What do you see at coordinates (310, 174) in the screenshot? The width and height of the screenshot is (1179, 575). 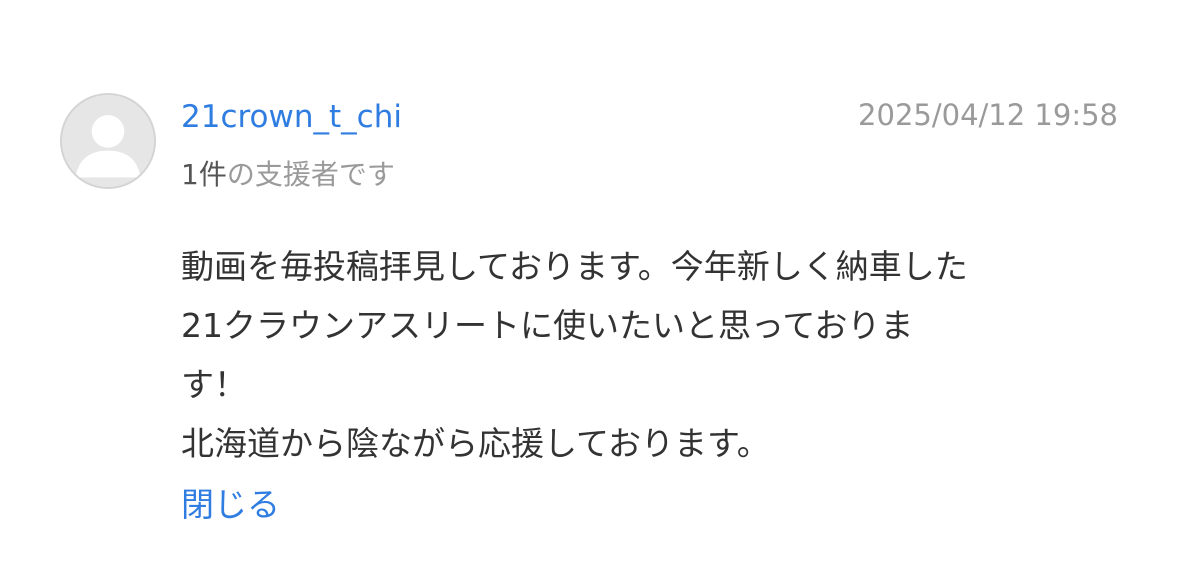 I see `supporter-label: の支援者です` at bounding box center [310, 174].